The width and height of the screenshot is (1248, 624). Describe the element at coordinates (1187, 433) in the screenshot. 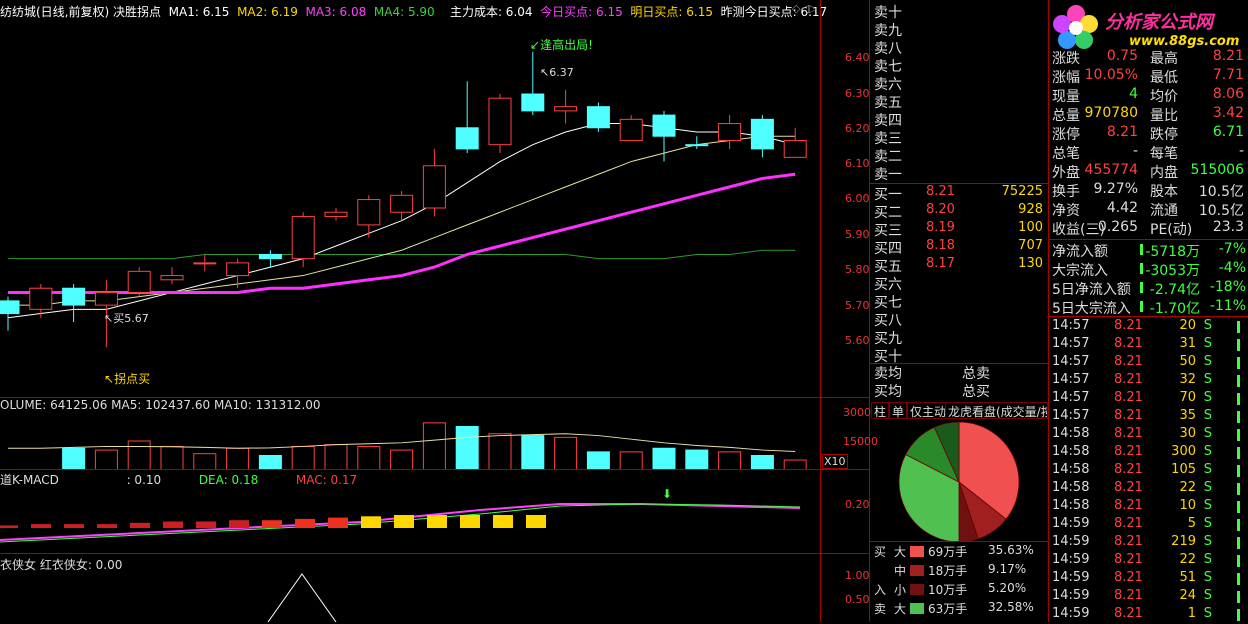

I see `tick-volume: 30` at that location.